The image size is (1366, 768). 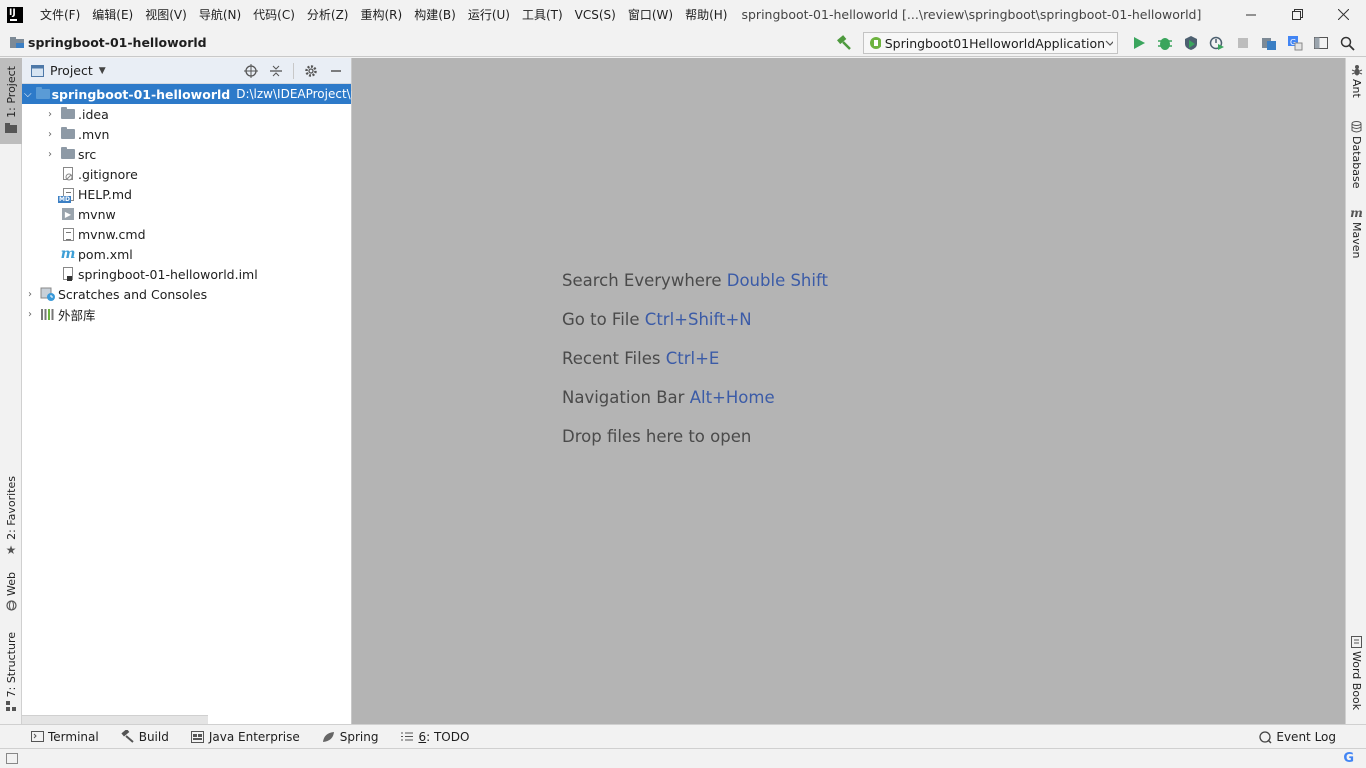 What do you see at coordinates (11, 92) in the screenshot?
I see `tab-project-label: 1: Project` at bounding box center [11, 92].